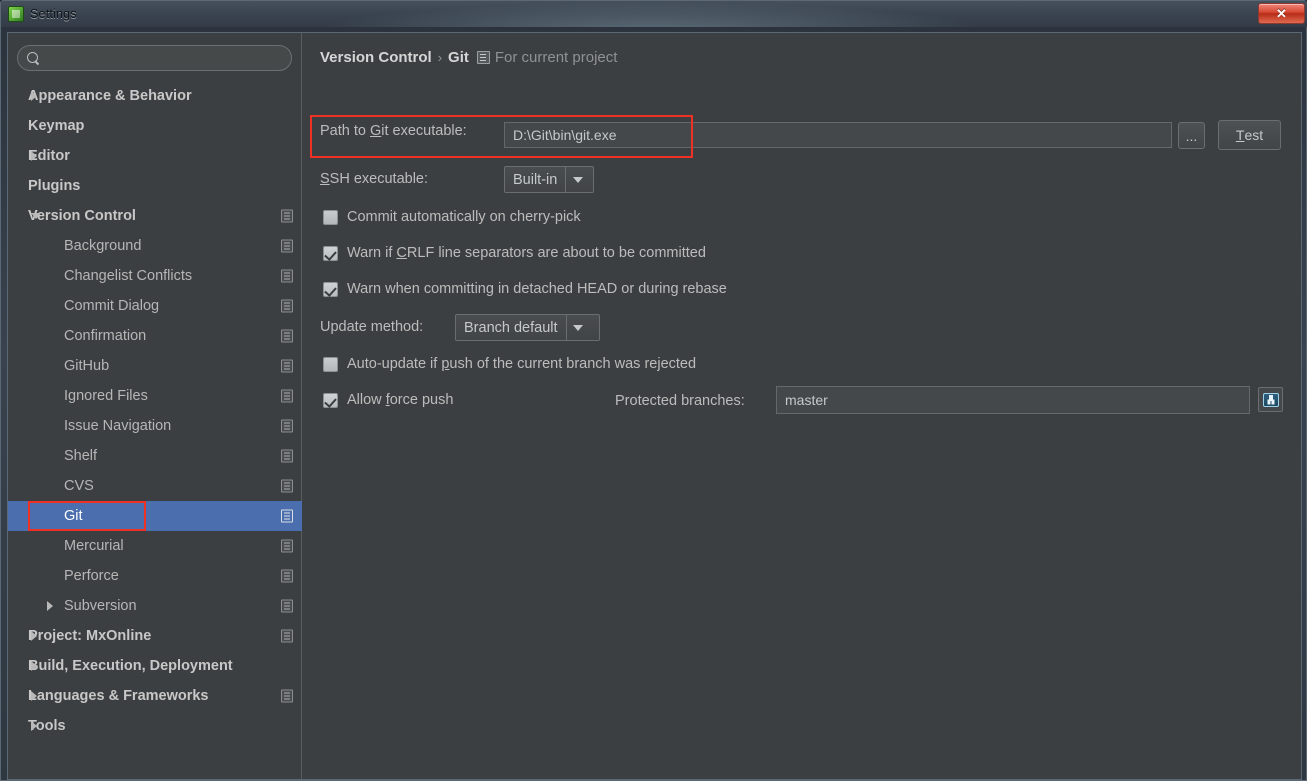  Describe the element at coordinates (165, 58) in the screenshot. I see `search-input` at that location.